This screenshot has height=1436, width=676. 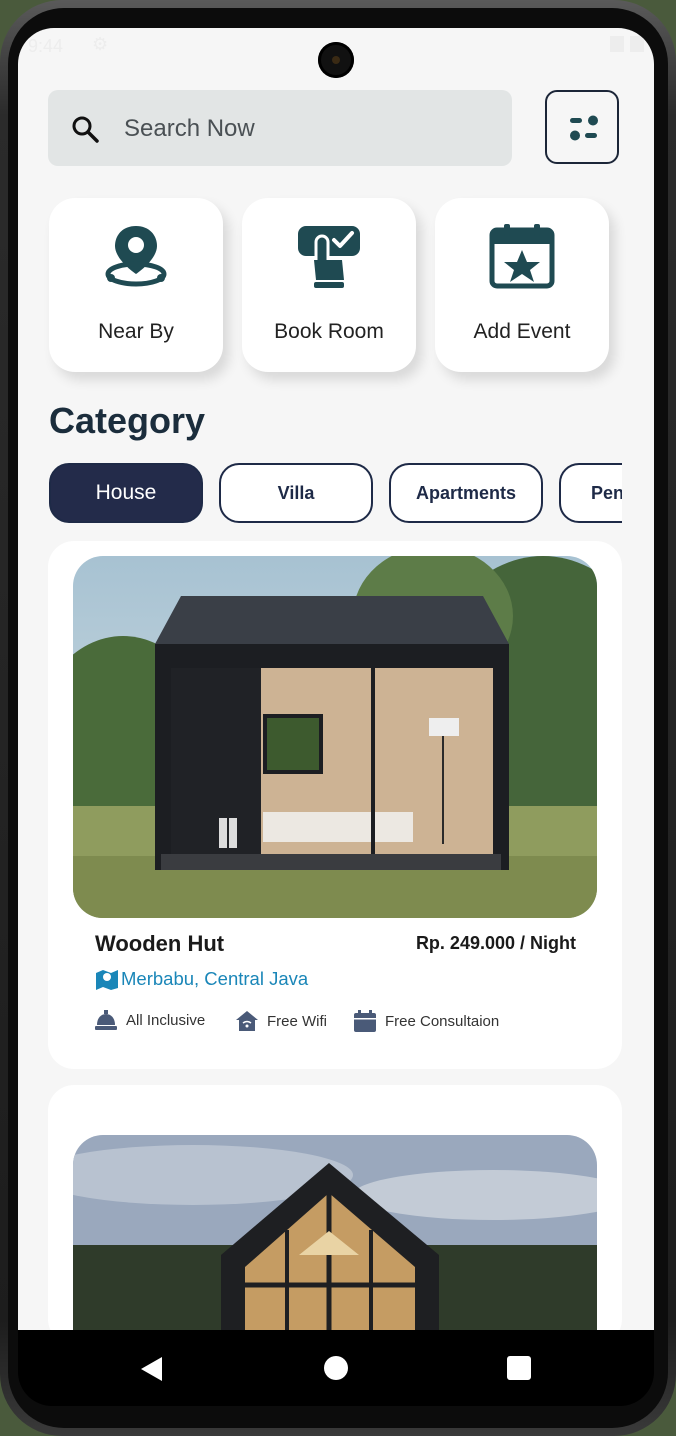 I want to click on amenity-label: All Inclusive, so click(x=166, y=1020).